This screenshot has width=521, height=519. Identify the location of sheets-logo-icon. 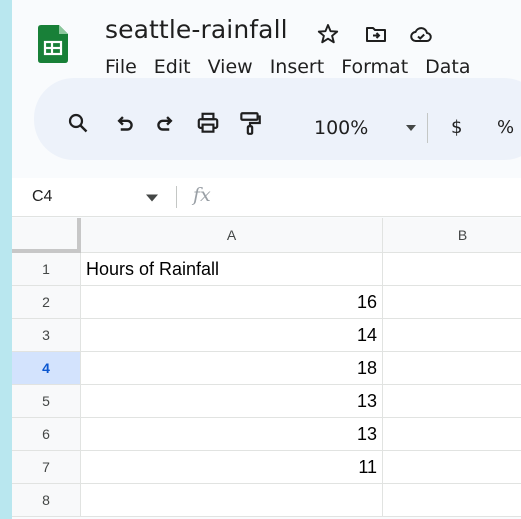
(53, 44).